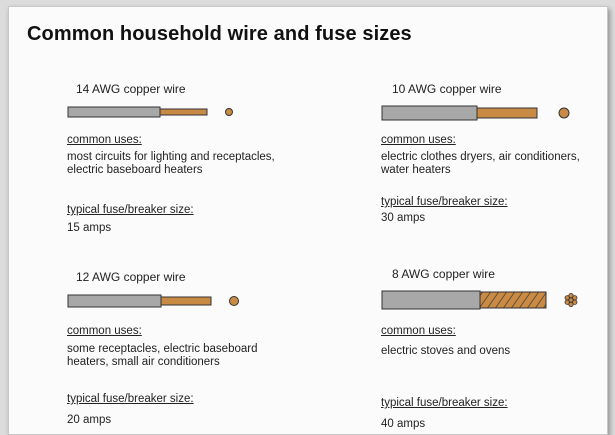 The width and height of the screenshot is (615, 435). Describe the element at coordinates (403, 424) in the screenshot. I see `fuse-size-value: 40 amps` at that location.